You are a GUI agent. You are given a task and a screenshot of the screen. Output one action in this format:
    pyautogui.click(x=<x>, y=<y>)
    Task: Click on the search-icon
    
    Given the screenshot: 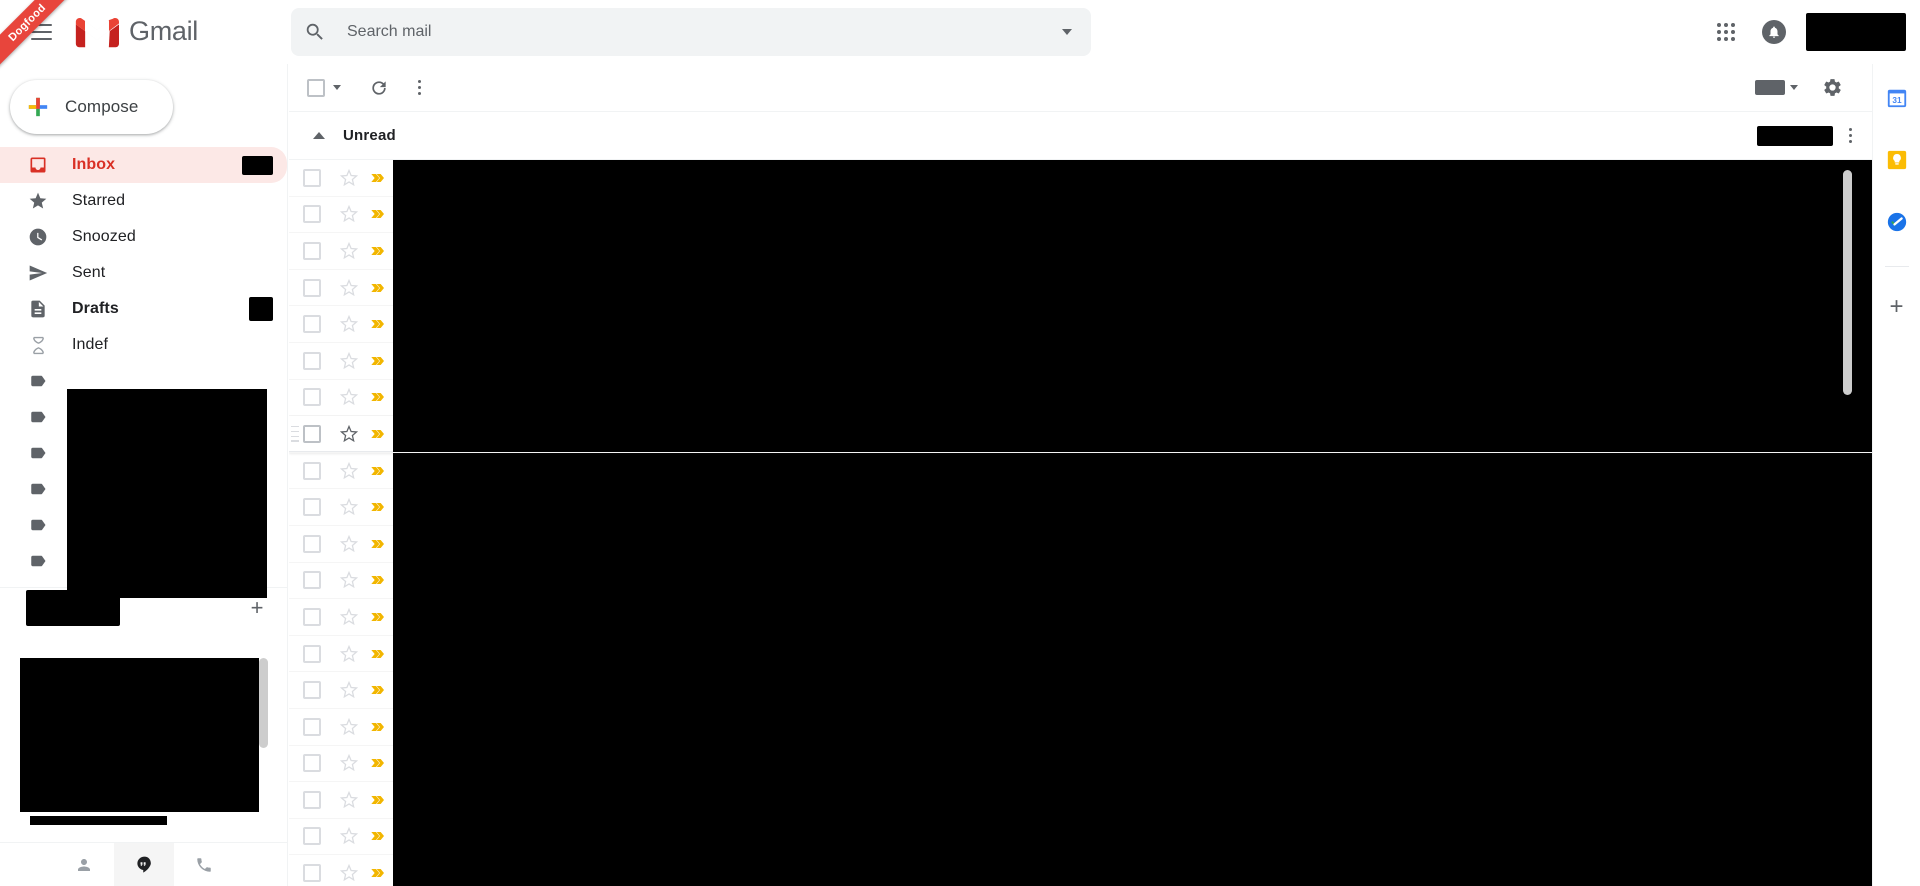 What is the action you would take?
    pyautogui.click(x=315, y=32)
    